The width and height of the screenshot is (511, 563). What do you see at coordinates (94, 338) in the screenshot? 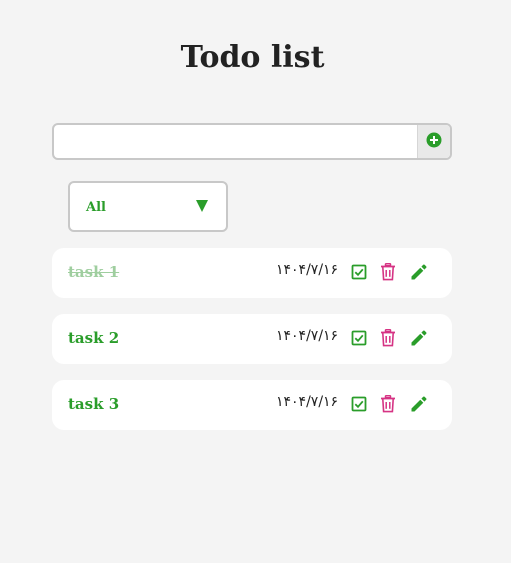
I see `task-name: task 2` at bounding box center [94, 338].